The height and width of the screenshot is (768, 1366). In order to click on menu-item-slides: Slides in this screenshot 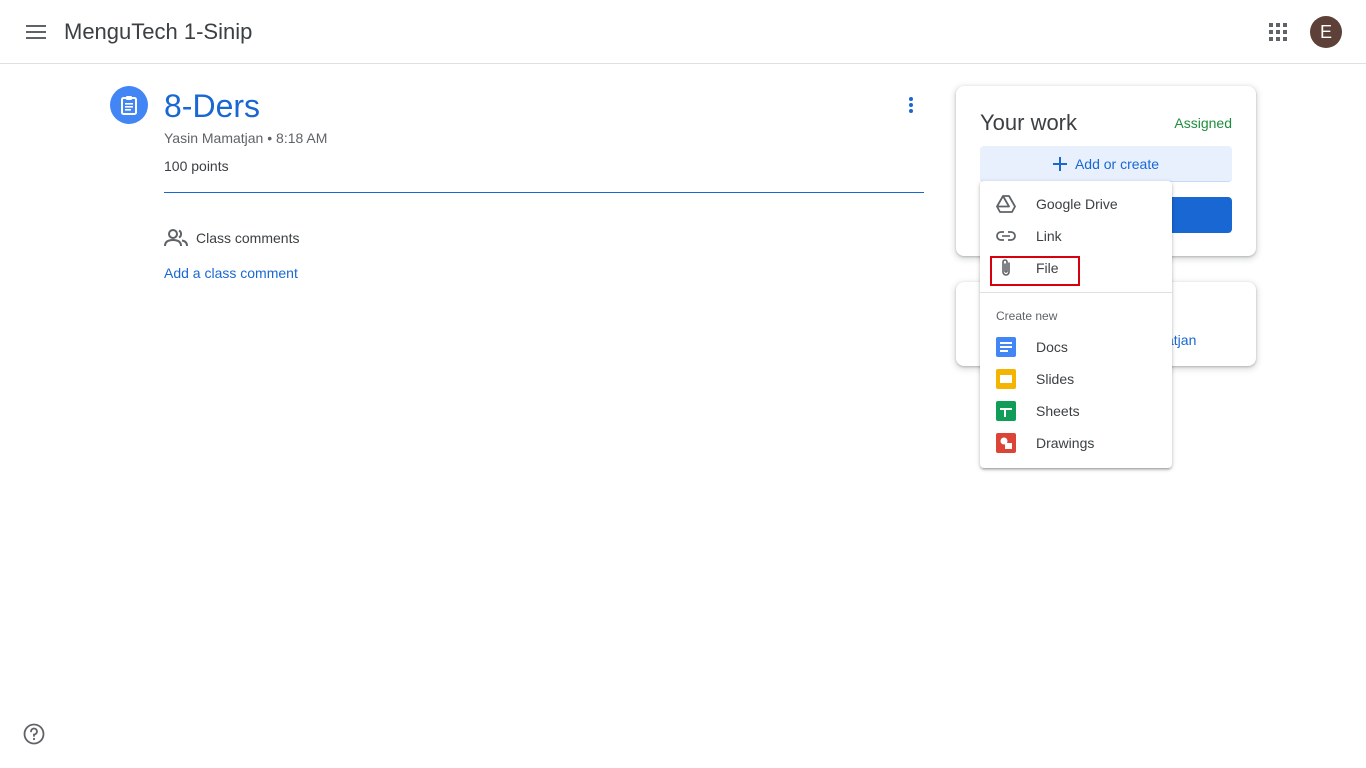, I will do `click(1076, 379)`.